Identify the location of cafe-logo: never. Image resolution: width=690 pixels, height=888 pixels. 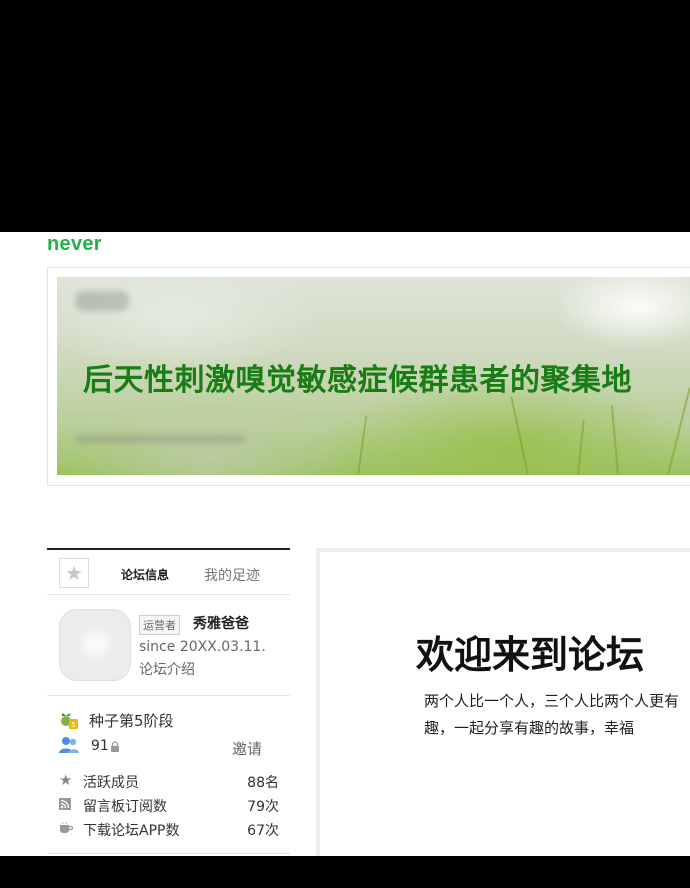
(74, 244).